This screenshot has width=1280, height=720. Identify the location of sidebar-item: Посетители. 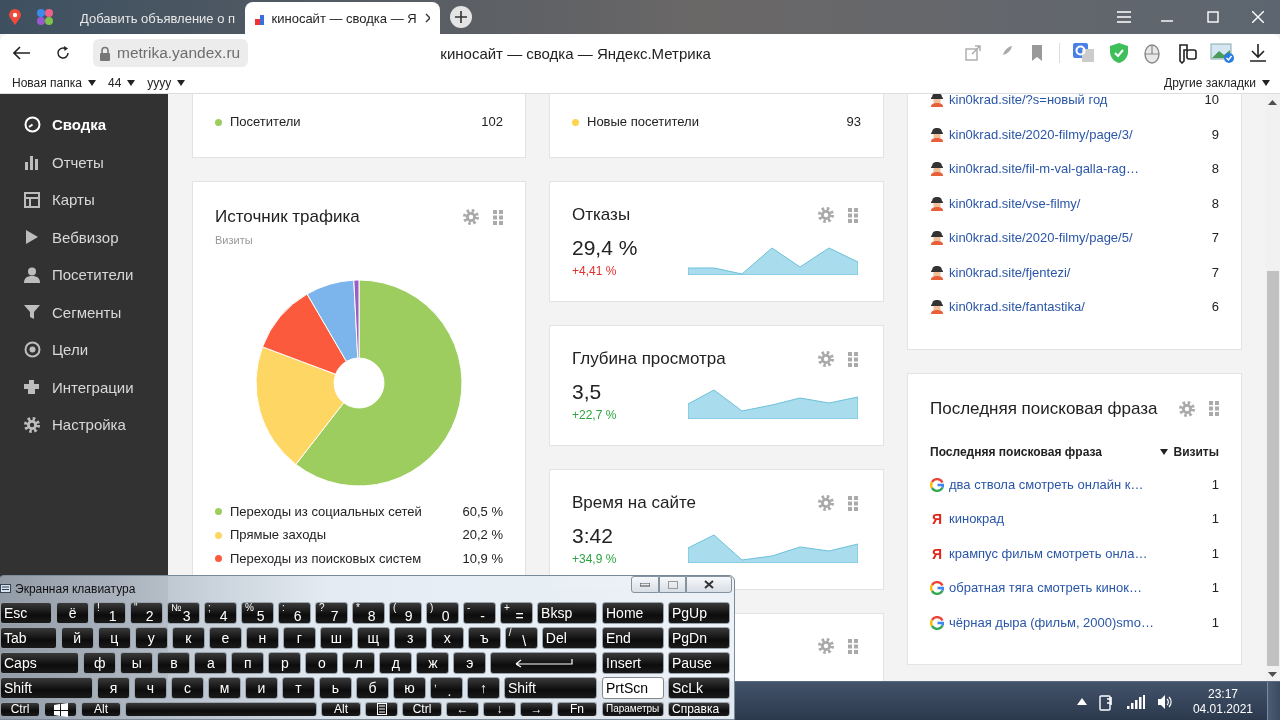
(84, 275).